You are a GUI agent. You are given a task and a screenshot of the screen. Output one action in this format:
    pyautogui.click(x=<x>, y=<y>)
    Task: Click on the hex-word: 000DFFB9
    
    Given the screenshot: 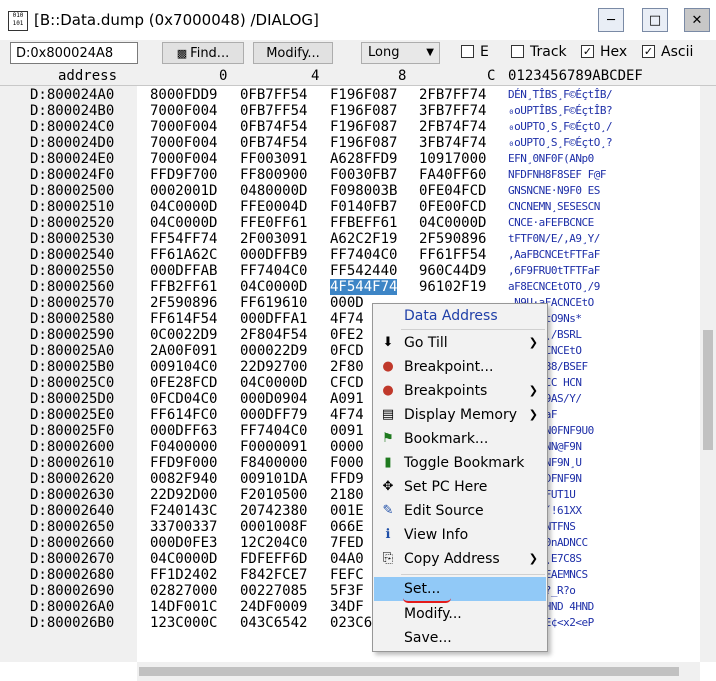 What is the action you would take?
    pyautogui.click(x=273, y=255)
    